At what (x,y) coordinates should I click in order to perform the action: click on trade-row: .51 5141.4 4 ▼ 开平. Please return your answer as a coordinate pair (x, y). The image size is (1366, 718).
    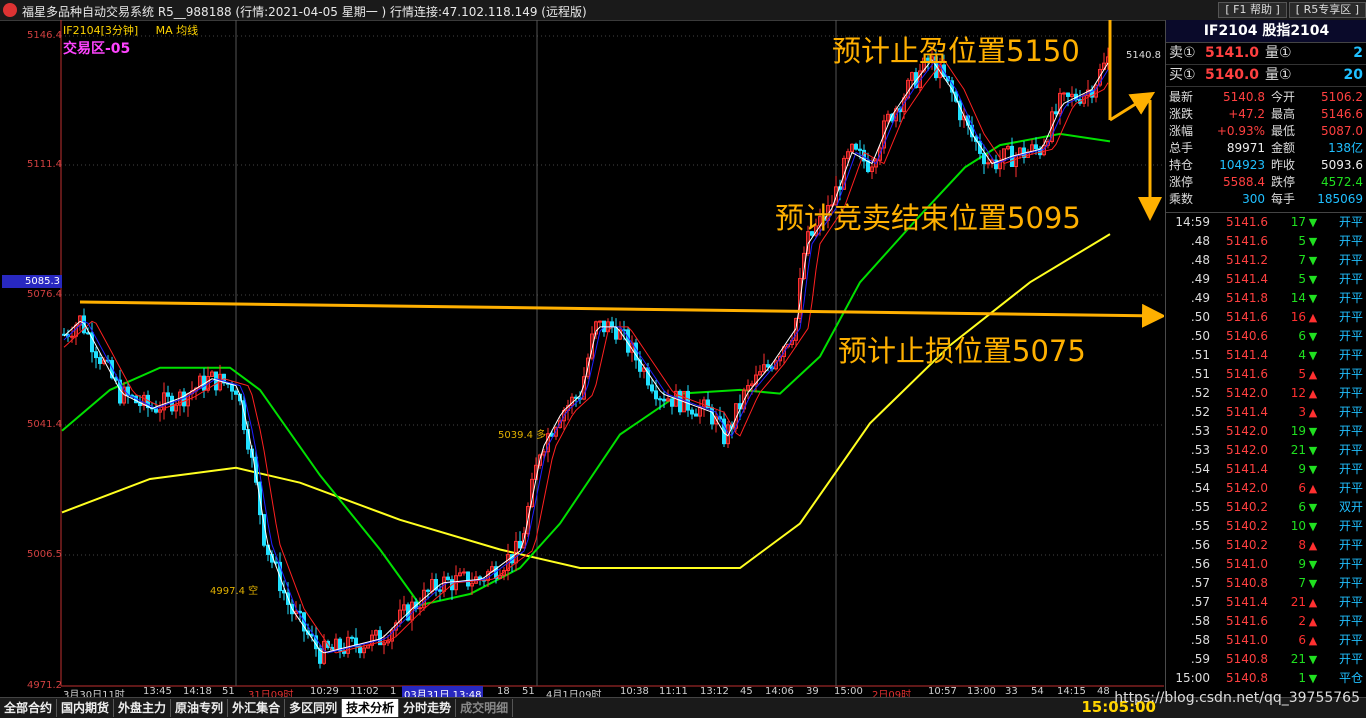
    Looking at the image, I should click on (1266, 355).